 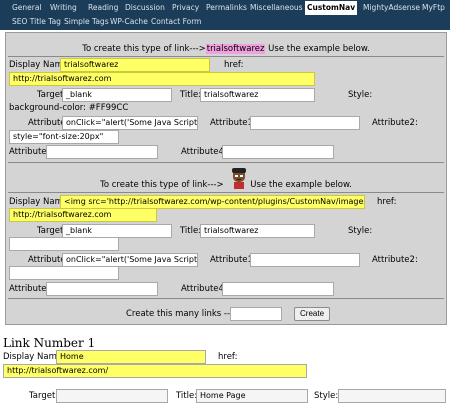 What do you see at coordinates (252, 396) in the screenshot?
I see `link1-title-field: Home Page` at bounding box center [252, 396].